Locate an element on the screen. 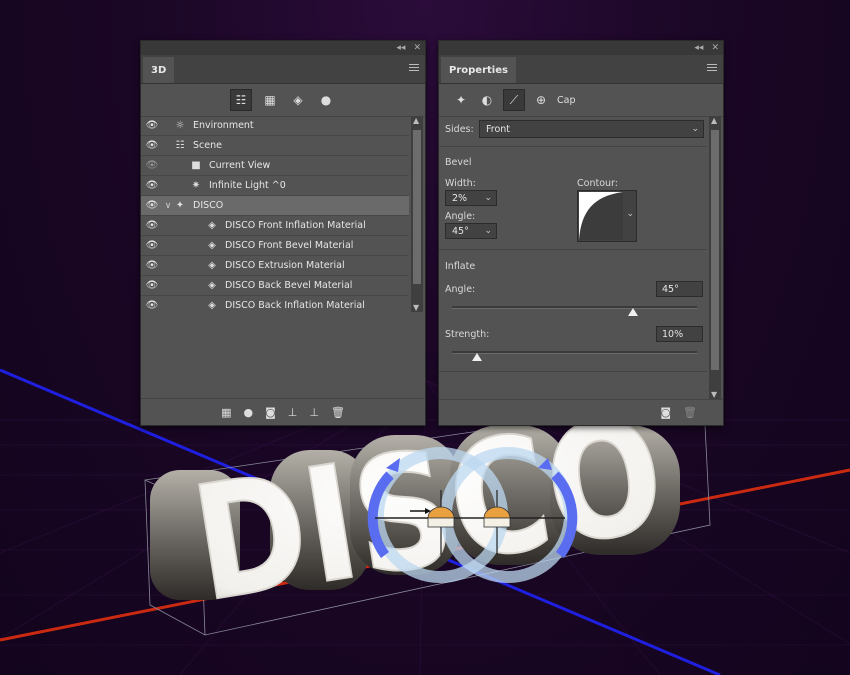 Image resolution: width=850 pixels, height=675 pixels. panel-properties-footer: ◙ 🗑 is located at coordinates (581, 412).